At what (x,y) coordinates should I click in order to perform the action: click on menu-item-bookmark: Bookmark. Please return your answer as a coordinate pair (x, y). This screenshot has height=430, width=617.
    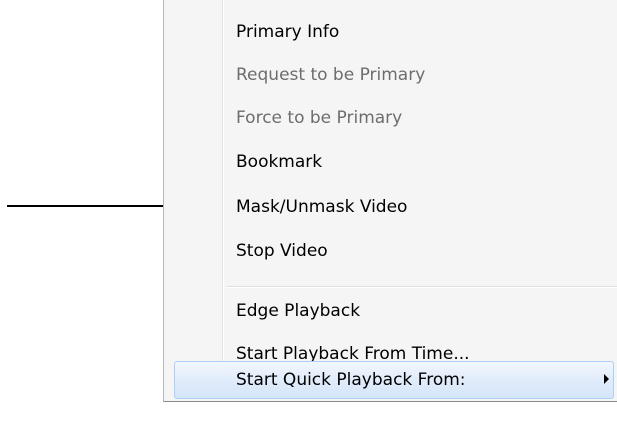
    Looking at the image, I should click on (426, 162).